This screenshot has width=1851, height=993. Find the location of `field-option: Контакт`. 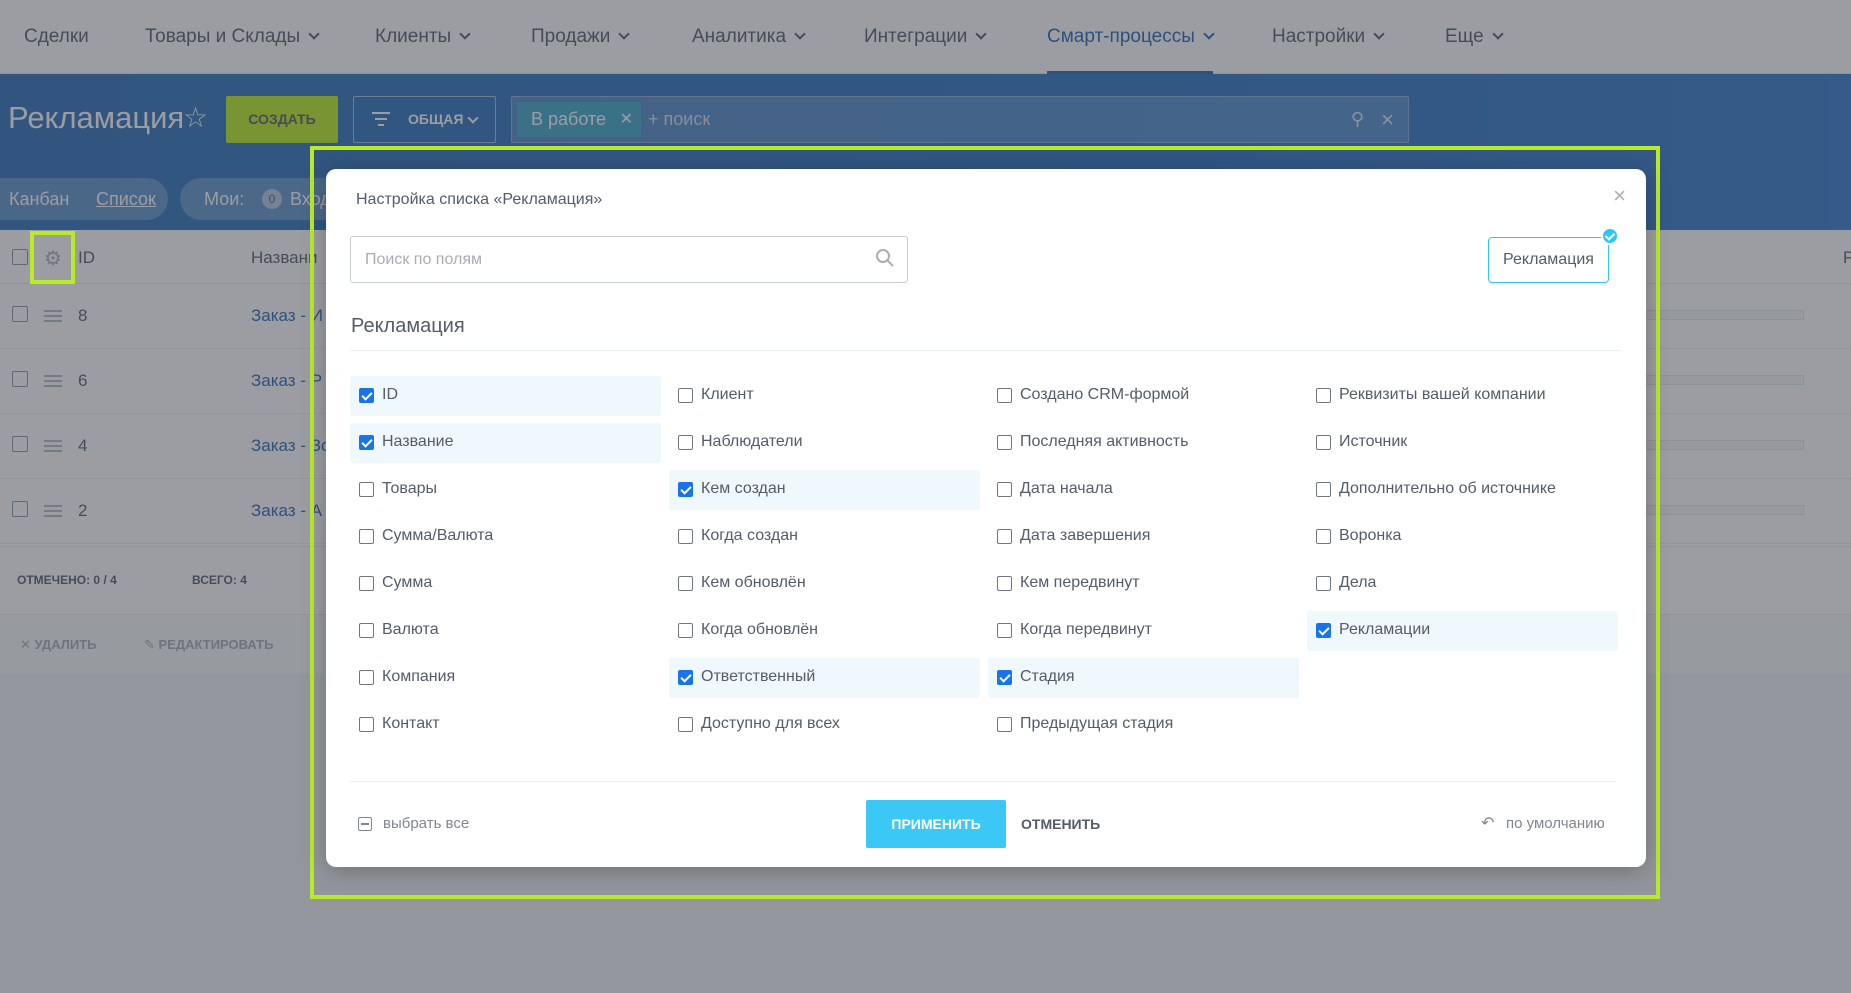

field-option: Контакт is located at coordinates (505, 725).